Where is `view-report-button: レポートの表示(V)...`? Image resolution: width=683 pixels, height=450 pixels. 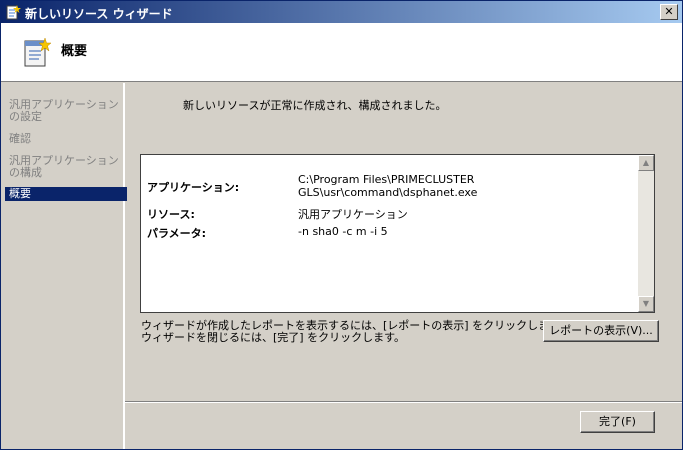
view-report-button: レポートの表示(V)... is located at coordinates (601, 331).